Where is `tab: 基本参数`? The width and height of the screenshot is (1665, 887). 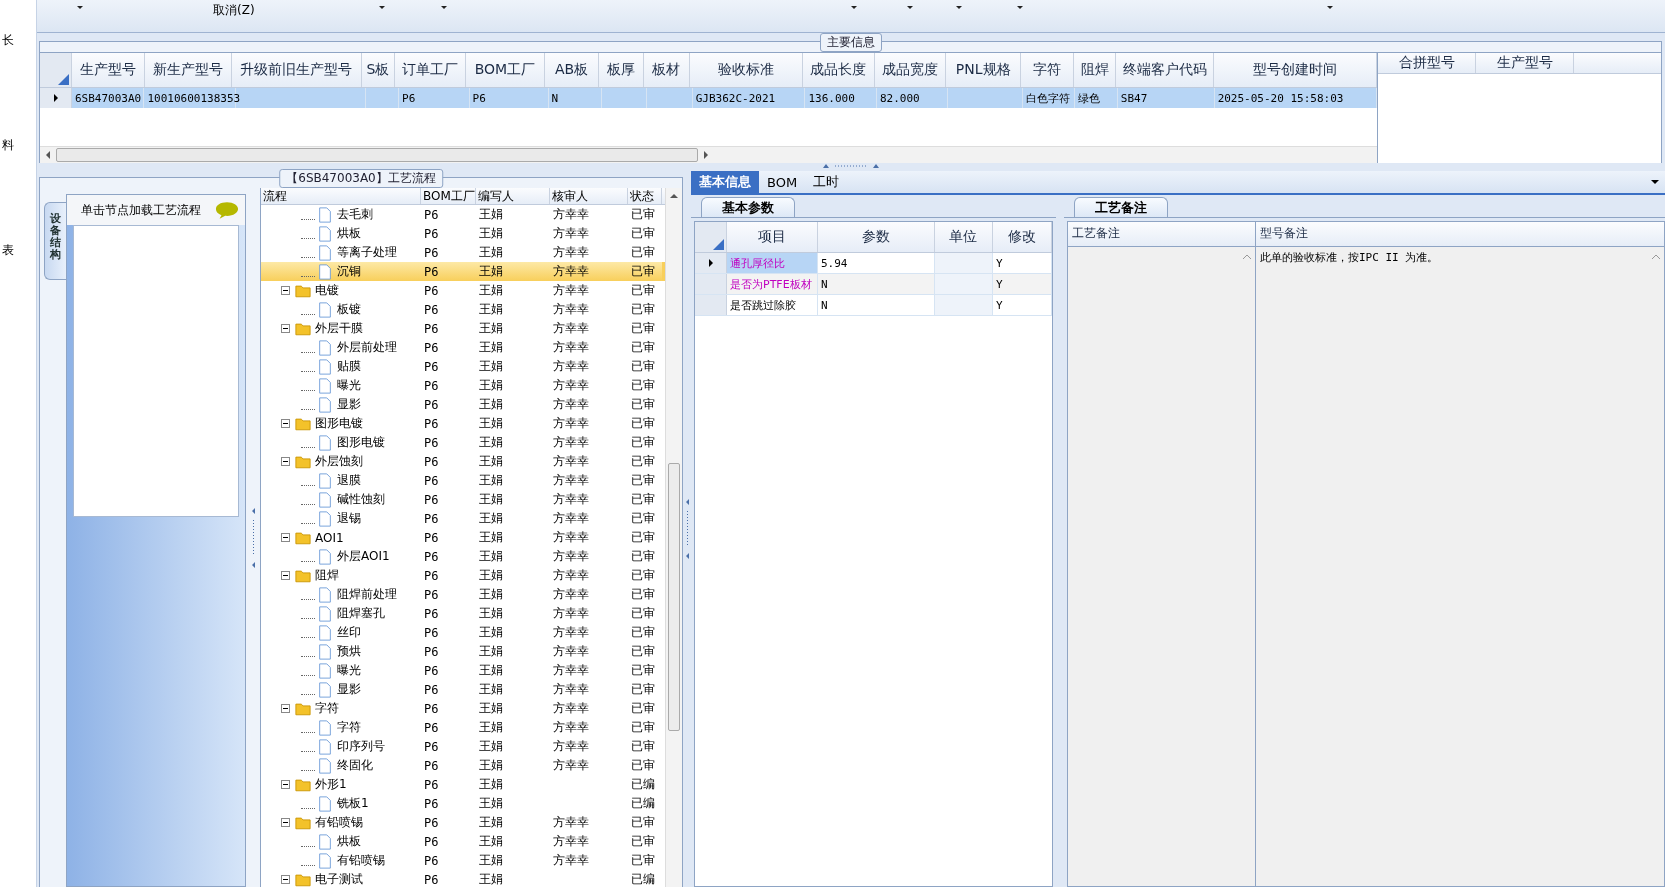 tab: 基本参数 is located at coordinates (748, 207).